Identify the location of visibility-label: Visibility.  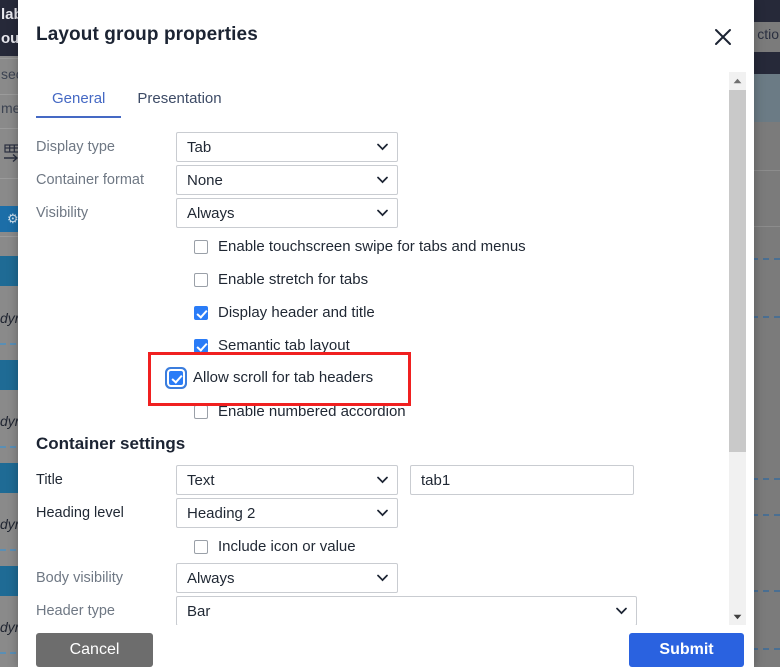
(62, 213).